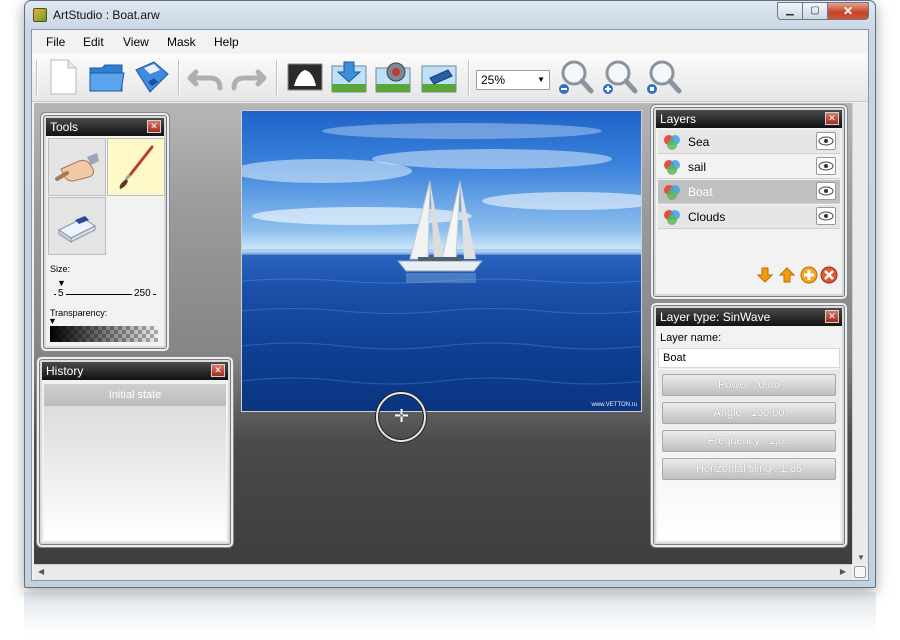 The height and width of the screenshot is (640, 900). What do you see at coordinates (815, 11) in the screenshot?
I see `maximize-button: ▢` at bounding box center [815, 11].